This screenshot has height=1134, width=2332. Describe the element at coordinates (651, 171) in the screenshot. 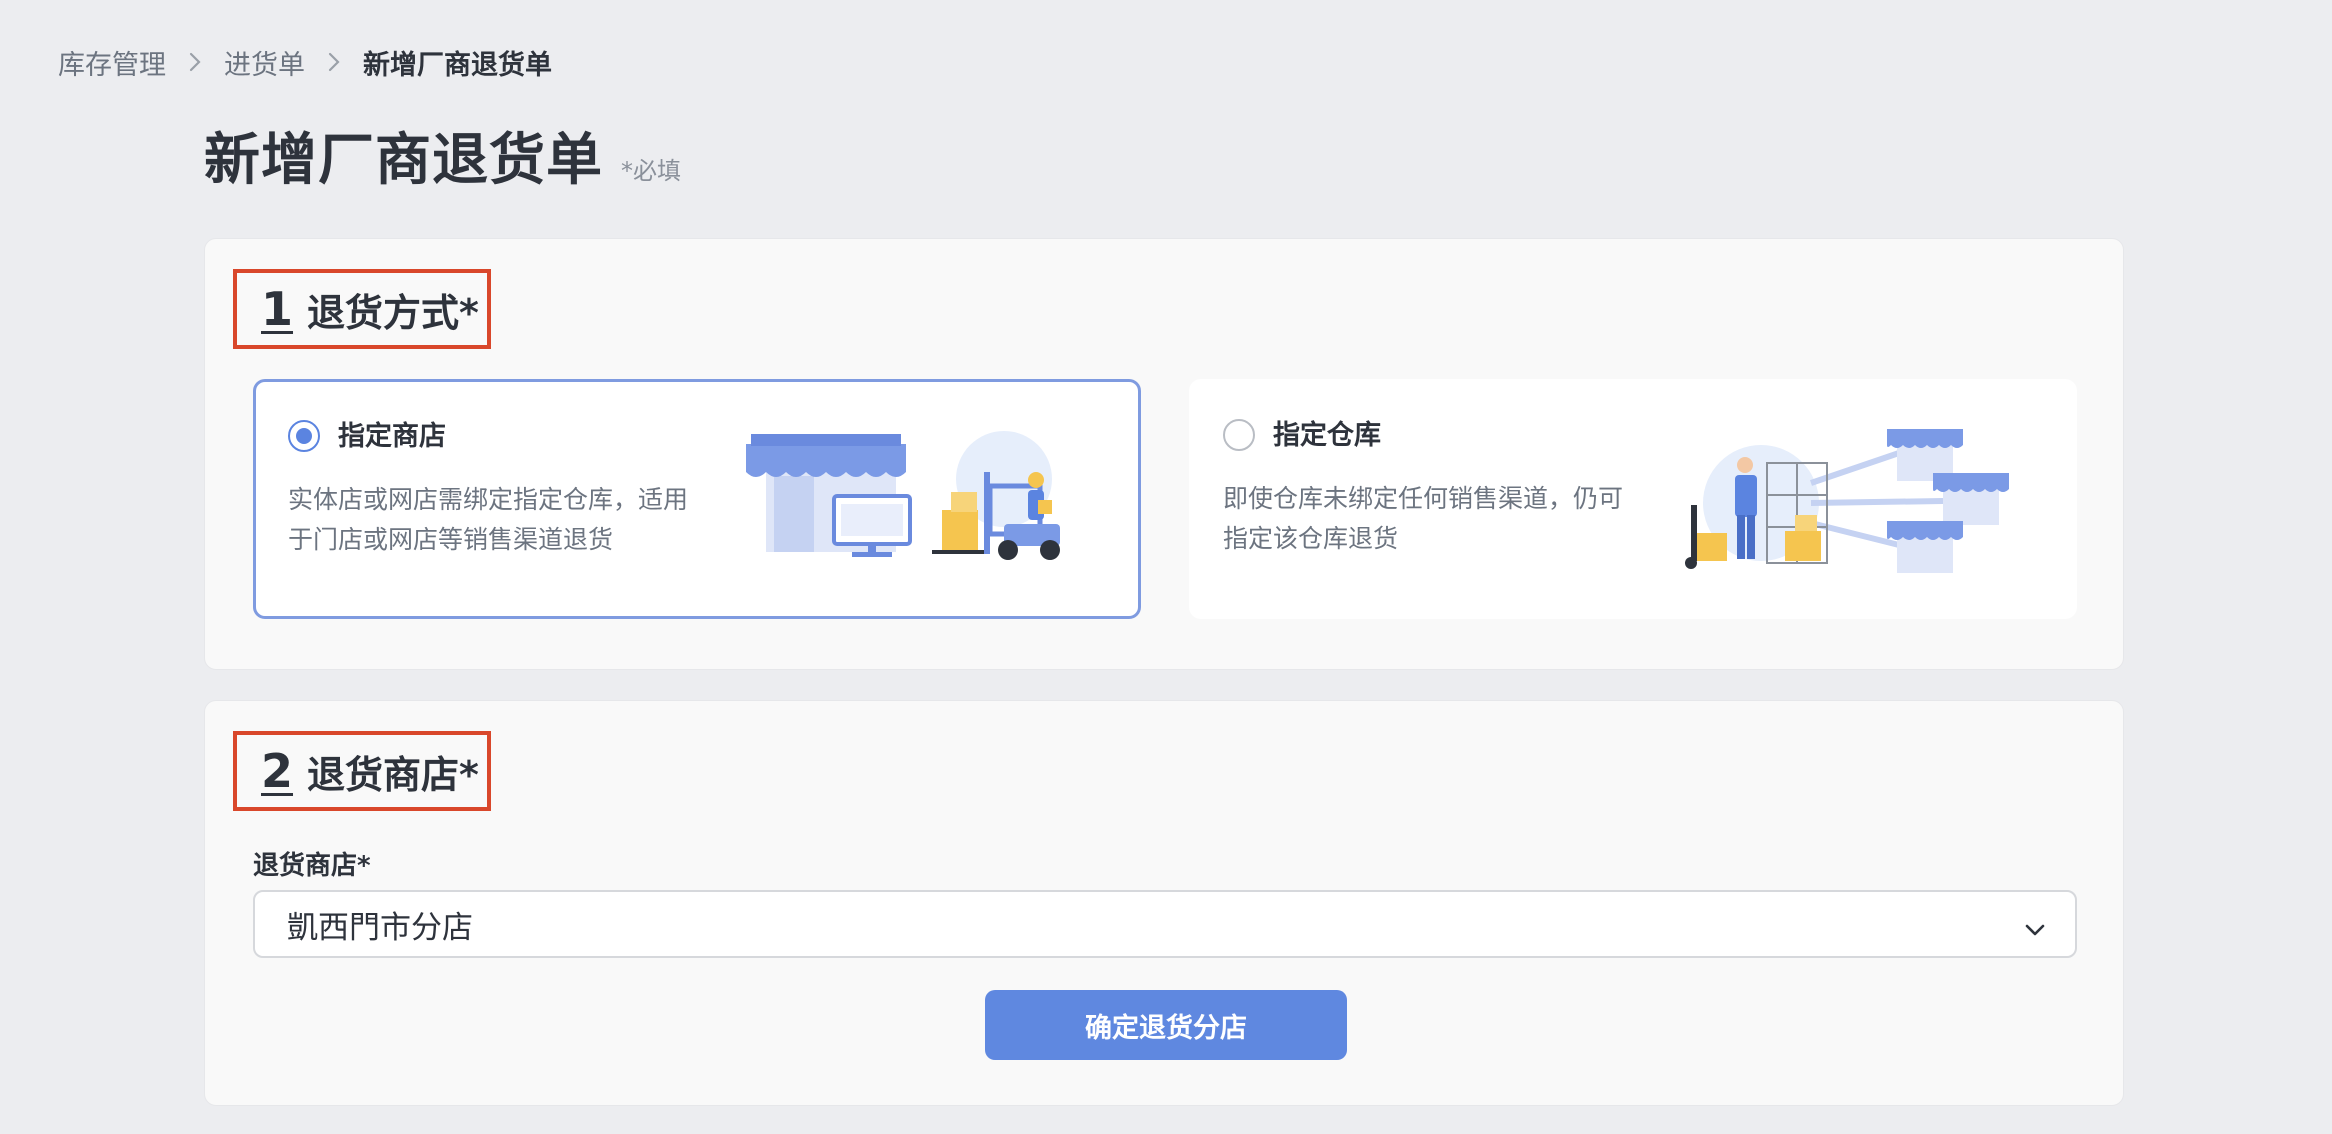

I see `required-hint: *必填` at that location.